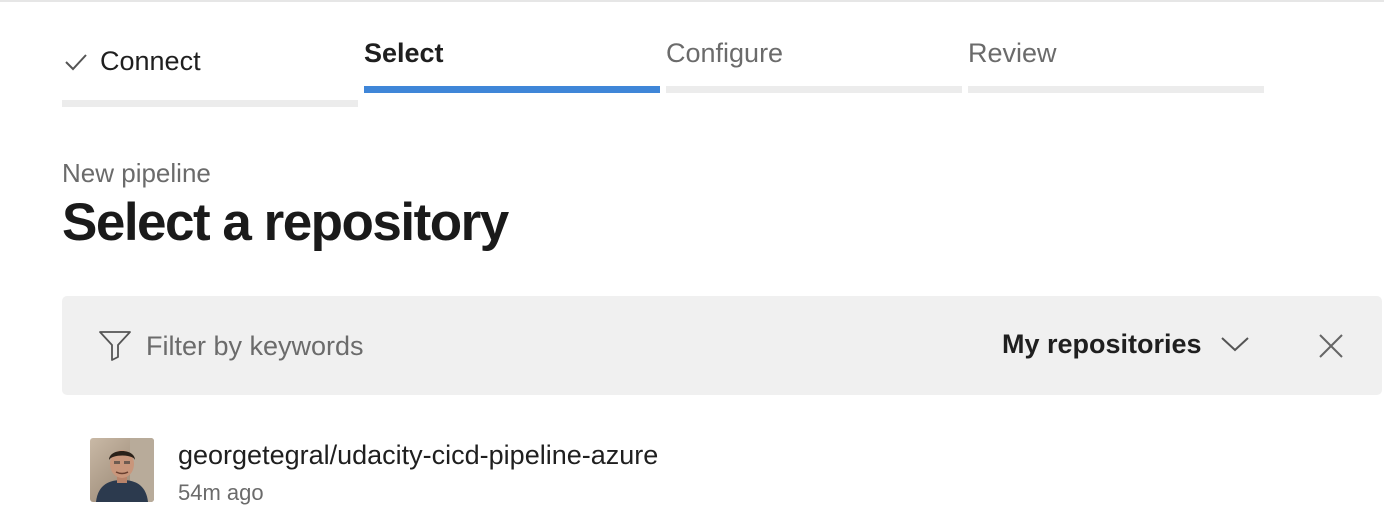 The image size is (1384, 524). I want to click on page-title: Select a repository, so click(285, 222).